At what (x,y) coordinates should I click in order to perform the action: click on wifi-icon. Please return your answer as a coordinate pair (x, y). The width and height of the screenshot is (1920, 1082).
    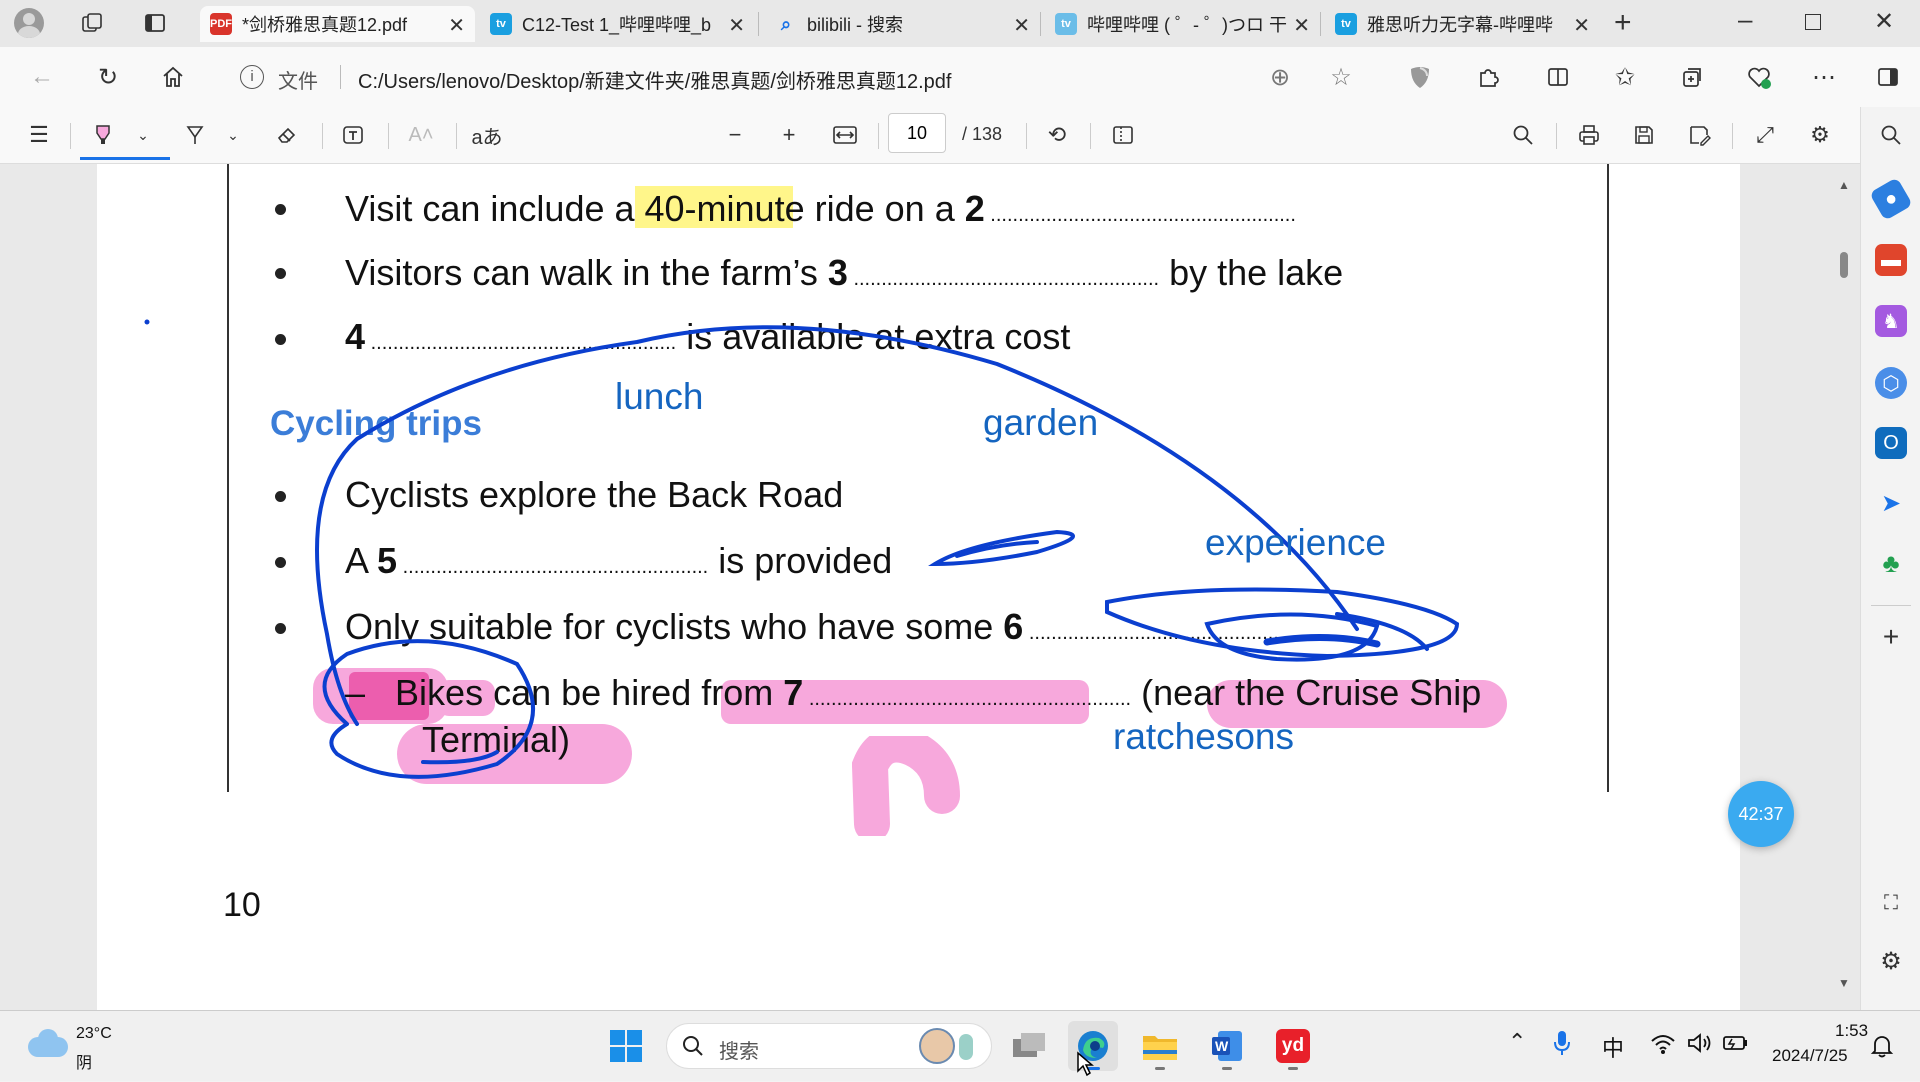
    Looking at the image, I should click on (1663, 1047).